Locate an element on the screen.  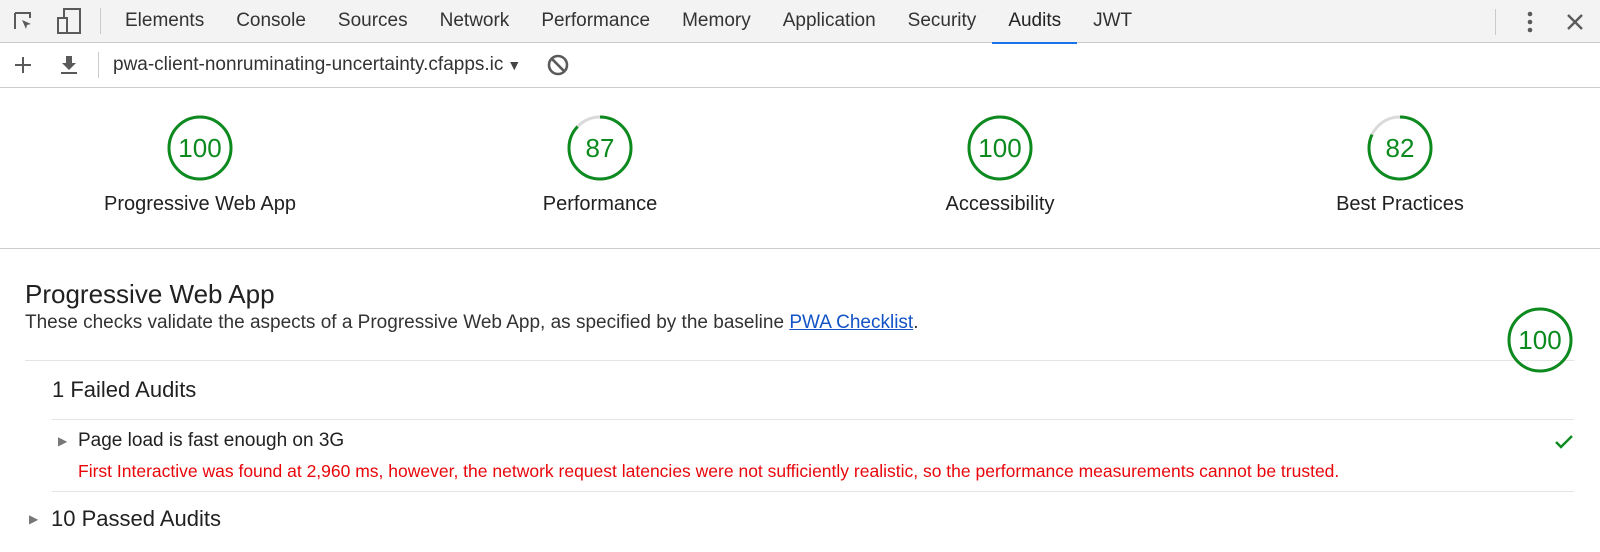
clear-reports-icon is located at coordinates (558, 65).